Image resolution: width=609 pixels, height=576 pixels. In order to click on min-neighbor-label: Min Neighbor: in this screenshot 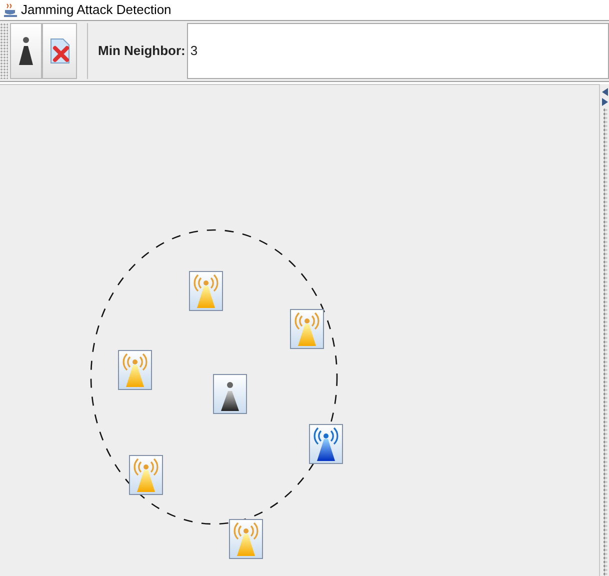, I will do `click(142, 51)`.